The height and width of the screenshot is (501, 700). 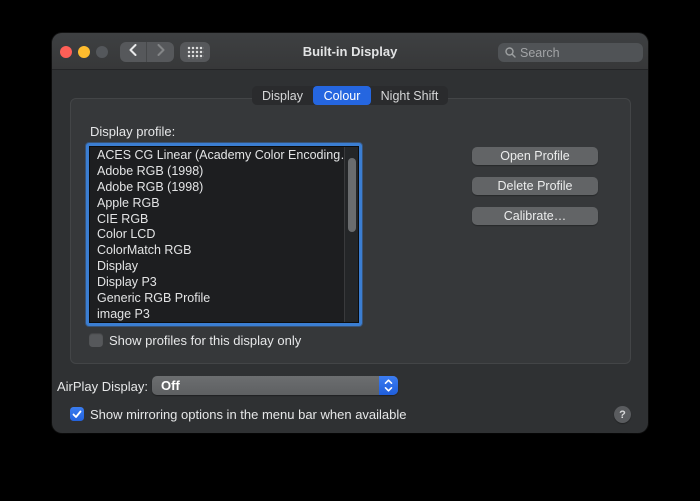 I want to click on forward-button, so click(x=160, y=52).